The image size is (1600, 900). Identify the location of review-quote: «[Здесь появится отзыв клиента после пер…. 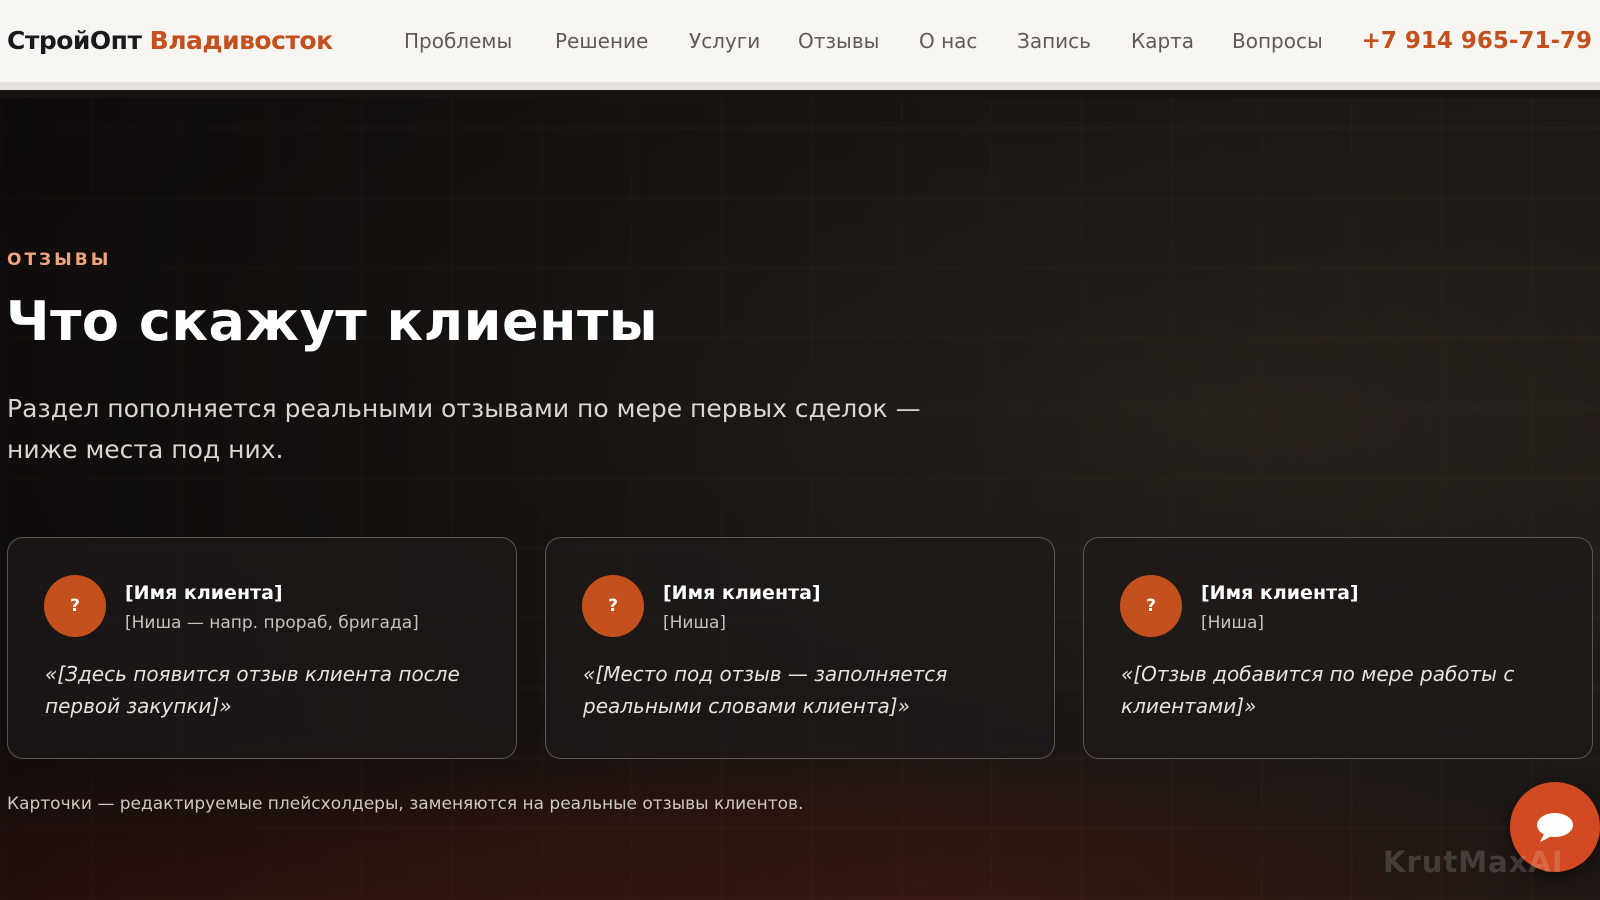
(252, 690).